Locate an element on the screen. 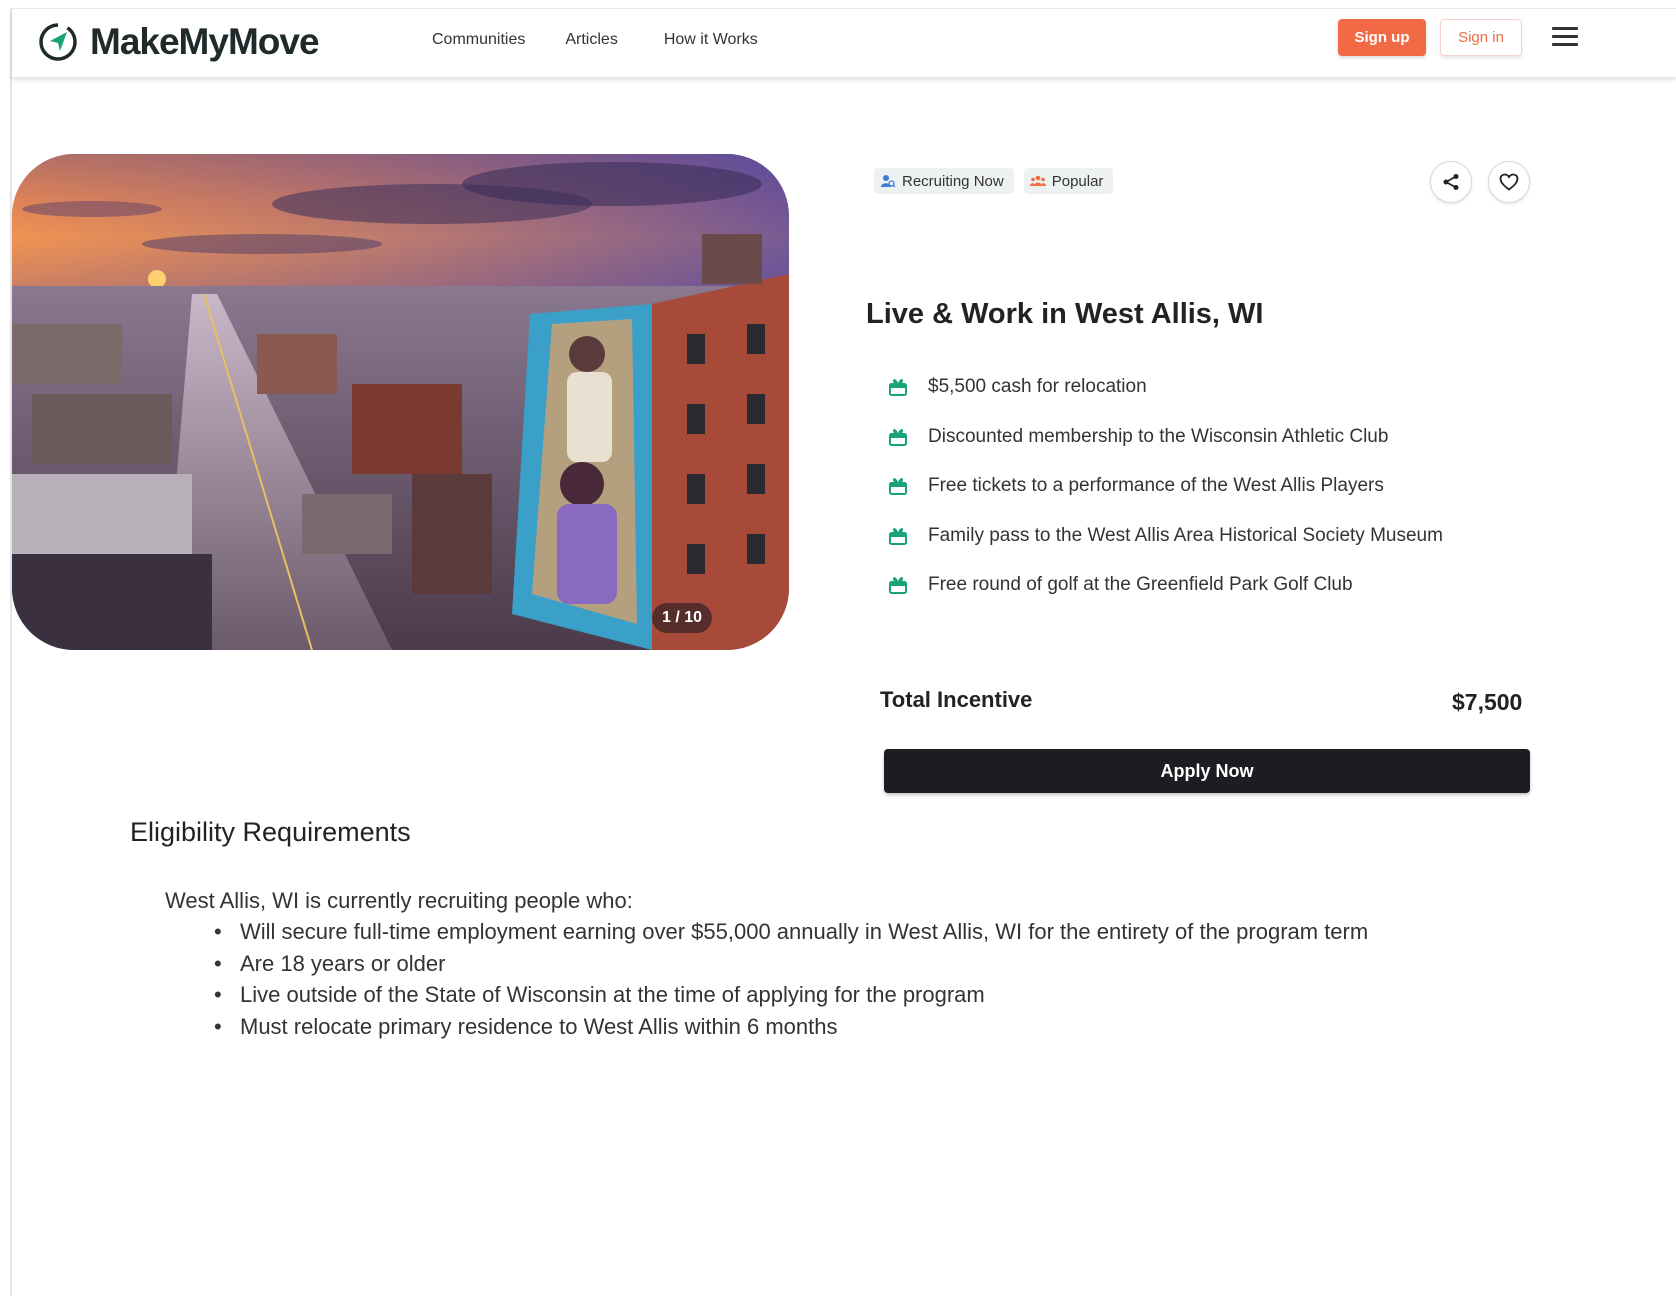 The height and width of the screenshot is (1296, 1676). status-badge-recruiting: Recruiting Now is located at coordinates (944, 181).